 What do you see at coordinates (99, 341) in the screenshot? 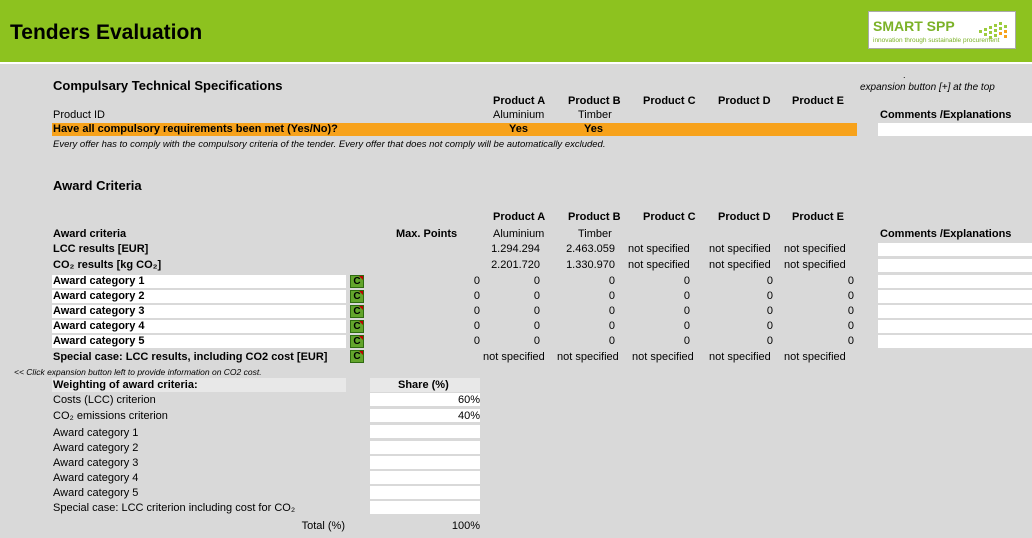
I see `award-category-5-label: Award category 5` at bounding box center [99, 341].